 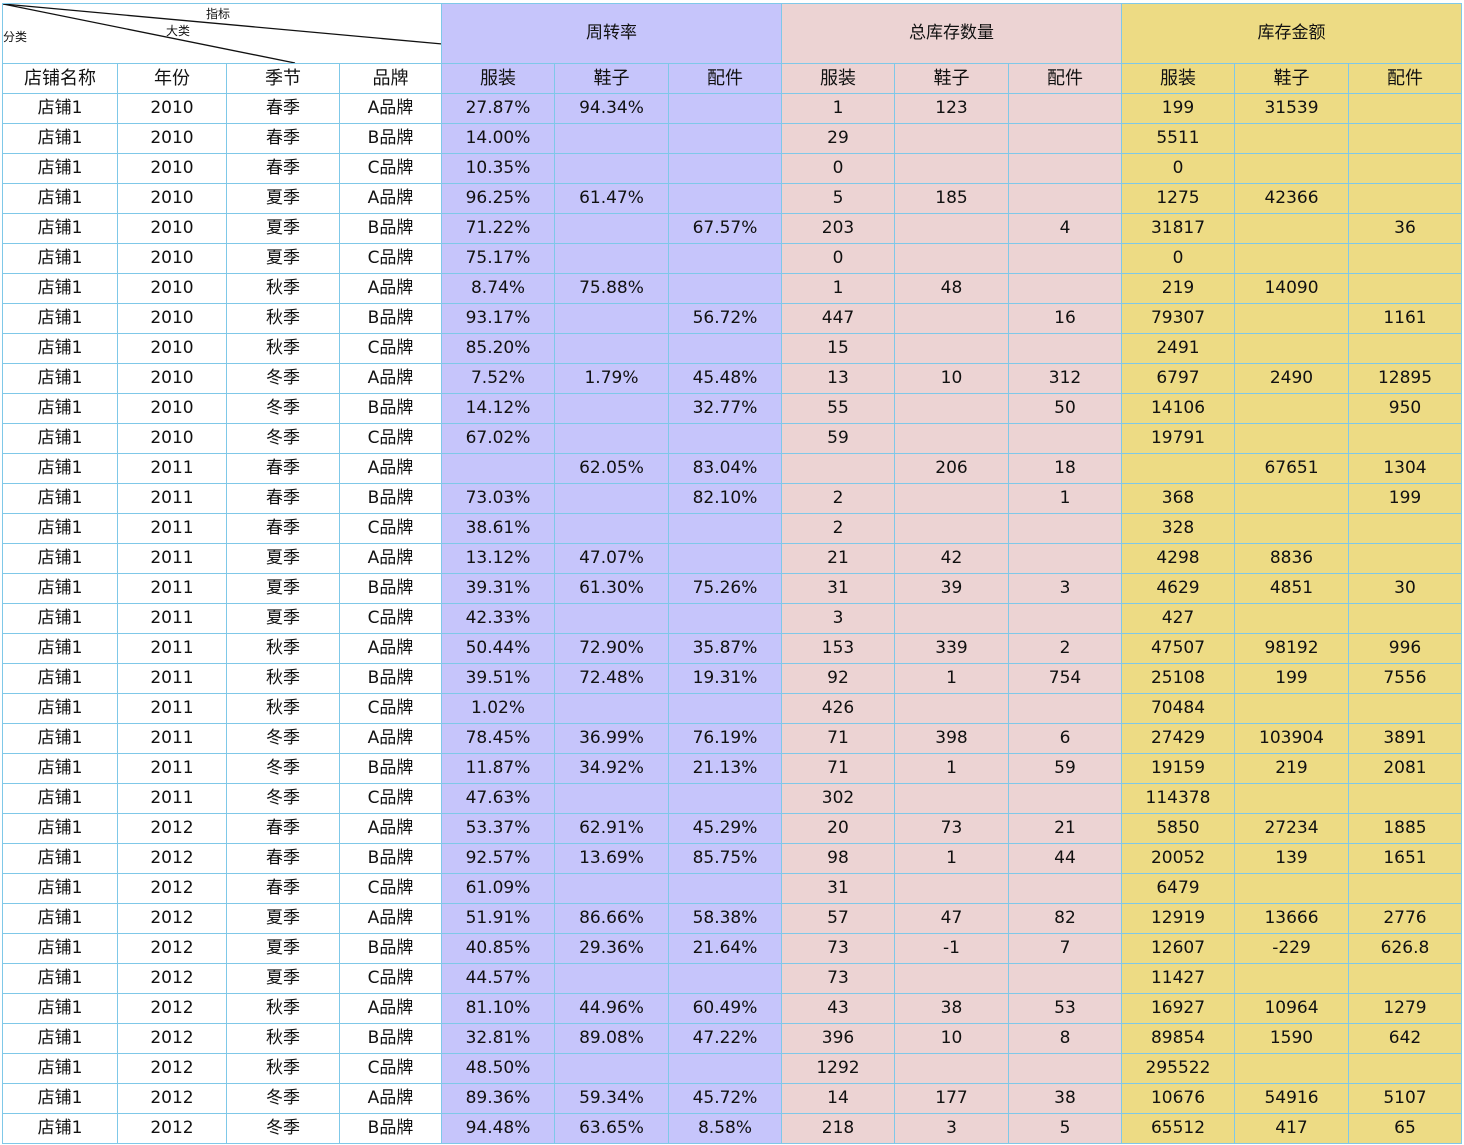 I want to click on cell-amount-accessories: 1161, so click(x=1405, y=318).